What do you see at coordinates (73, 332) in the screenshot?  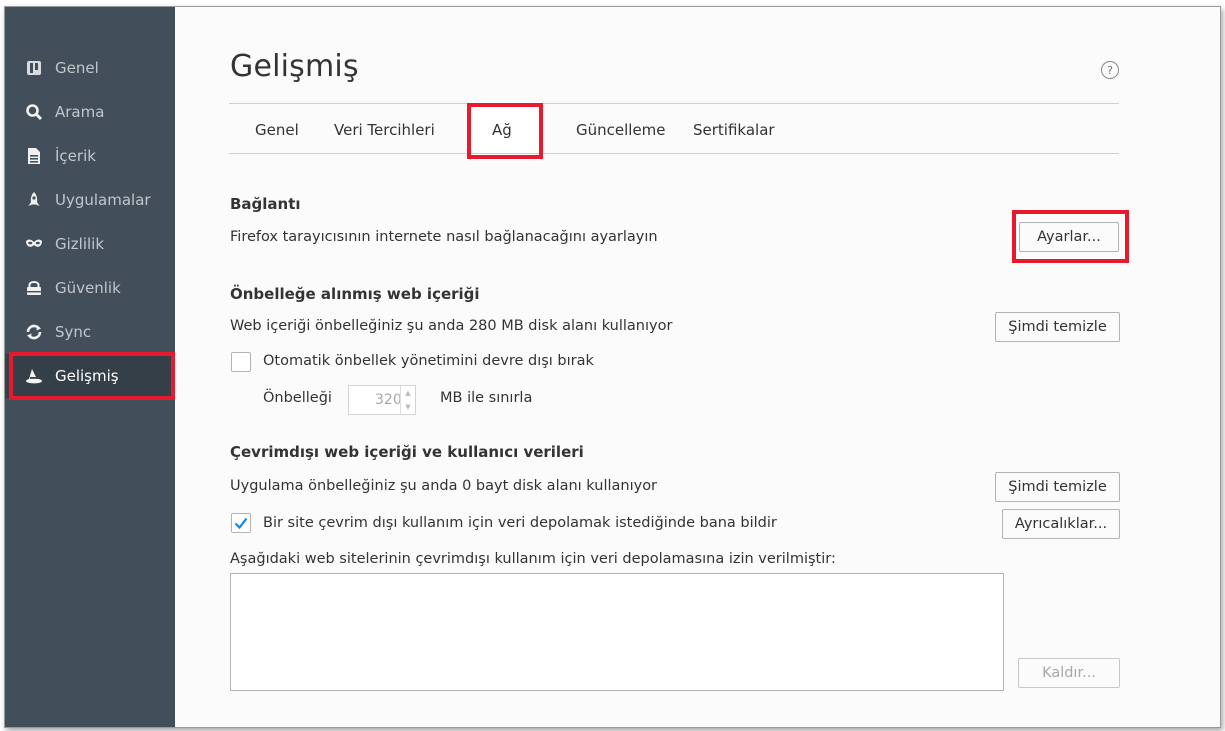 I see `sidebar-item-label: Sync` at bounding box center [73, 332].